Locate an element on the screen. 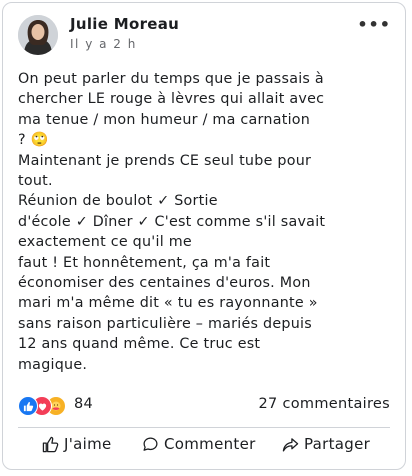 The image size is (412, 476). comment-button: Commenter is located at coordinates (199, 444).